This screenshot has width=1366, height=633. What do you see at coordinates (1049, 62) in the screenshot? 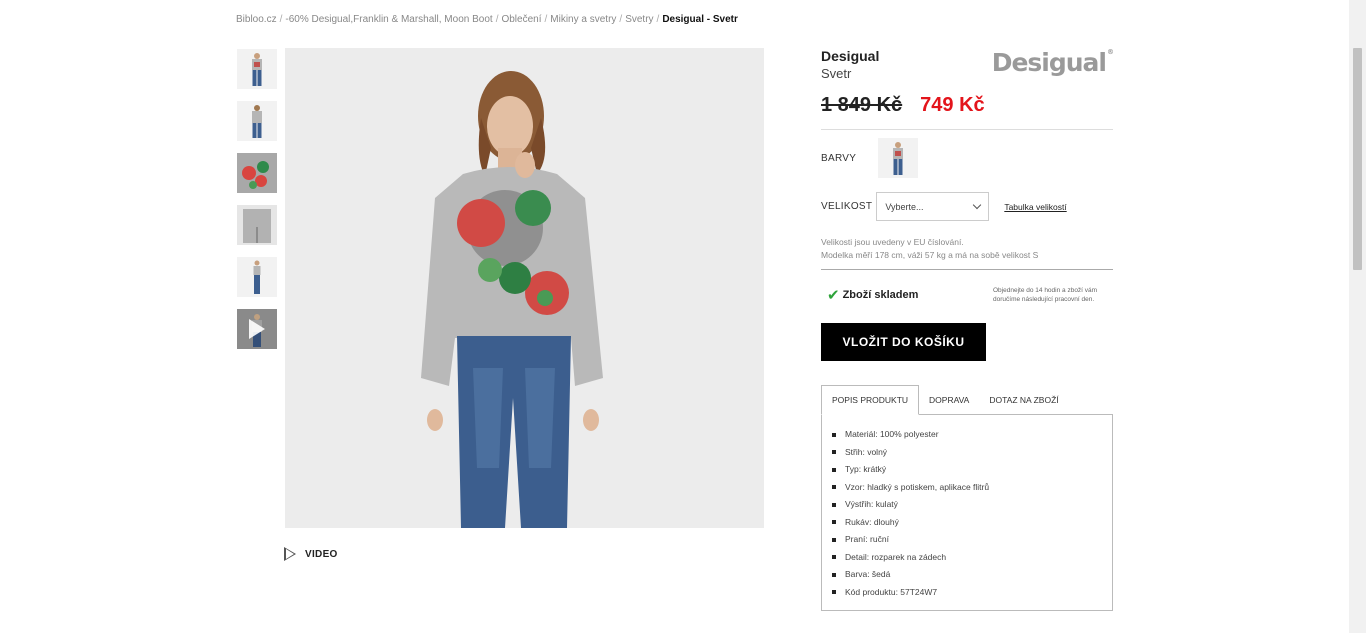
I see `brand-logo-text: Desigual` at bounding box center [1049, 62].